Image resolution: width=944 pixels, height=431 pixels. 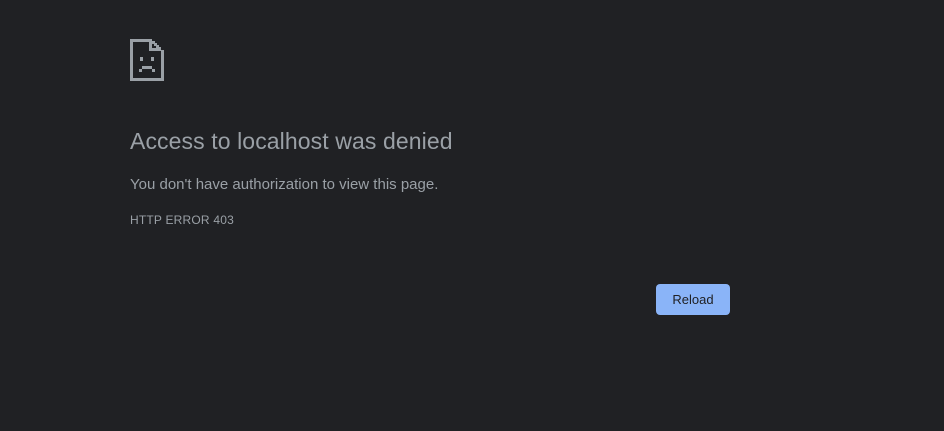 I want to click on error-code: HTTP ERROR 403, so click(x=182, y=220).